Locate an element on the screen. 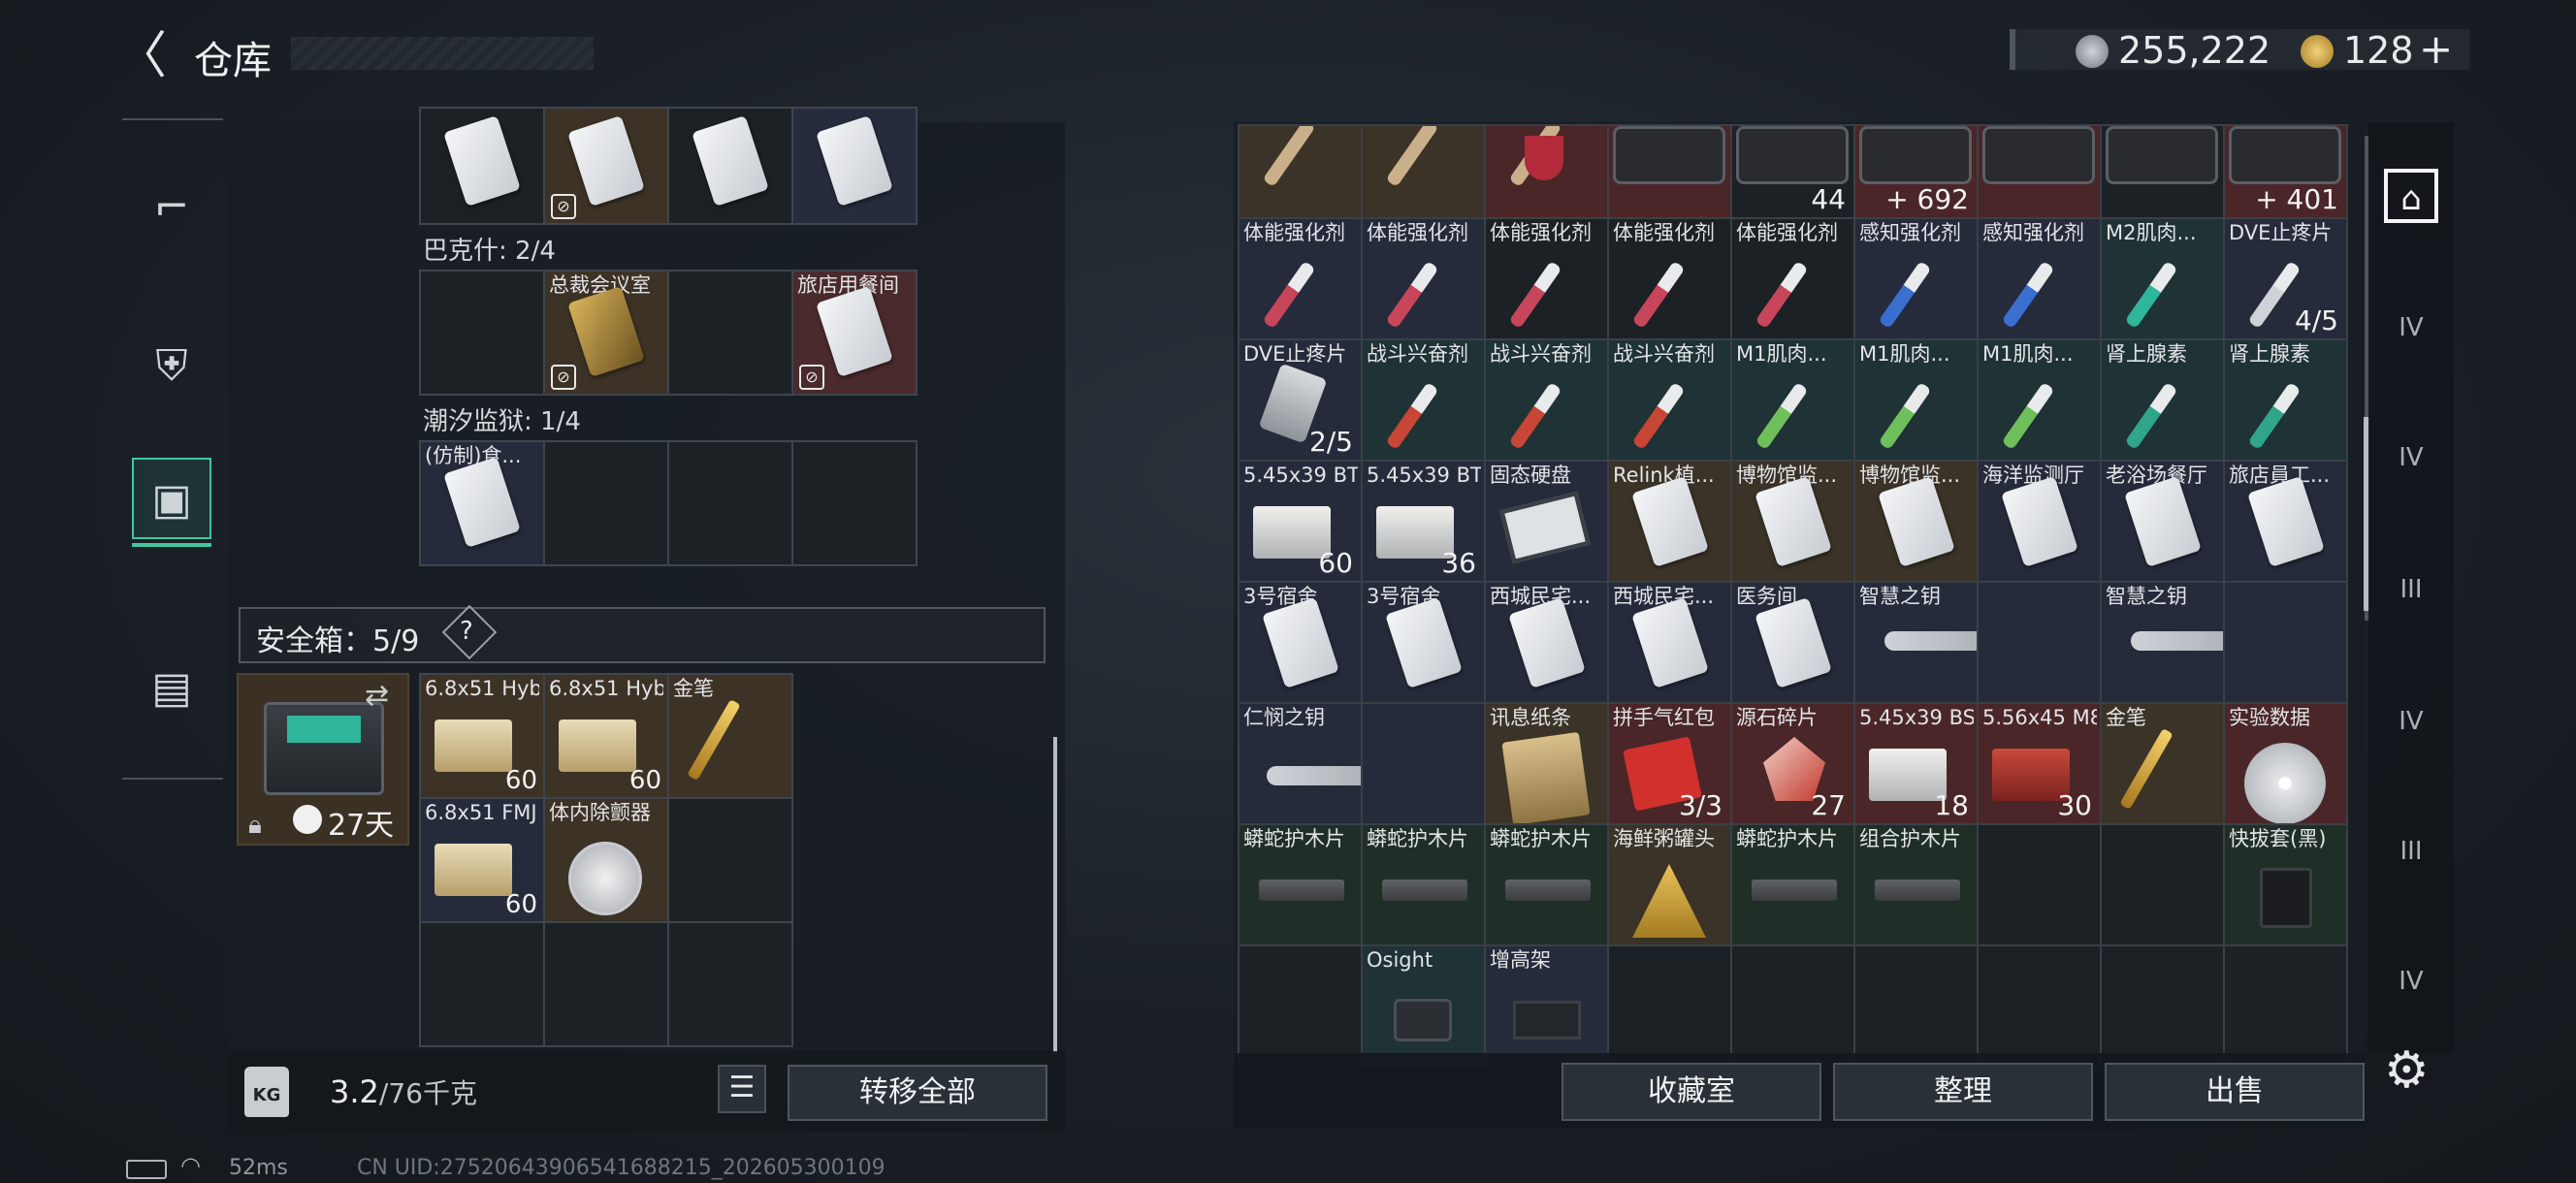  grid-cell: 讯息纸条 is located at coordinates (1546, 763).